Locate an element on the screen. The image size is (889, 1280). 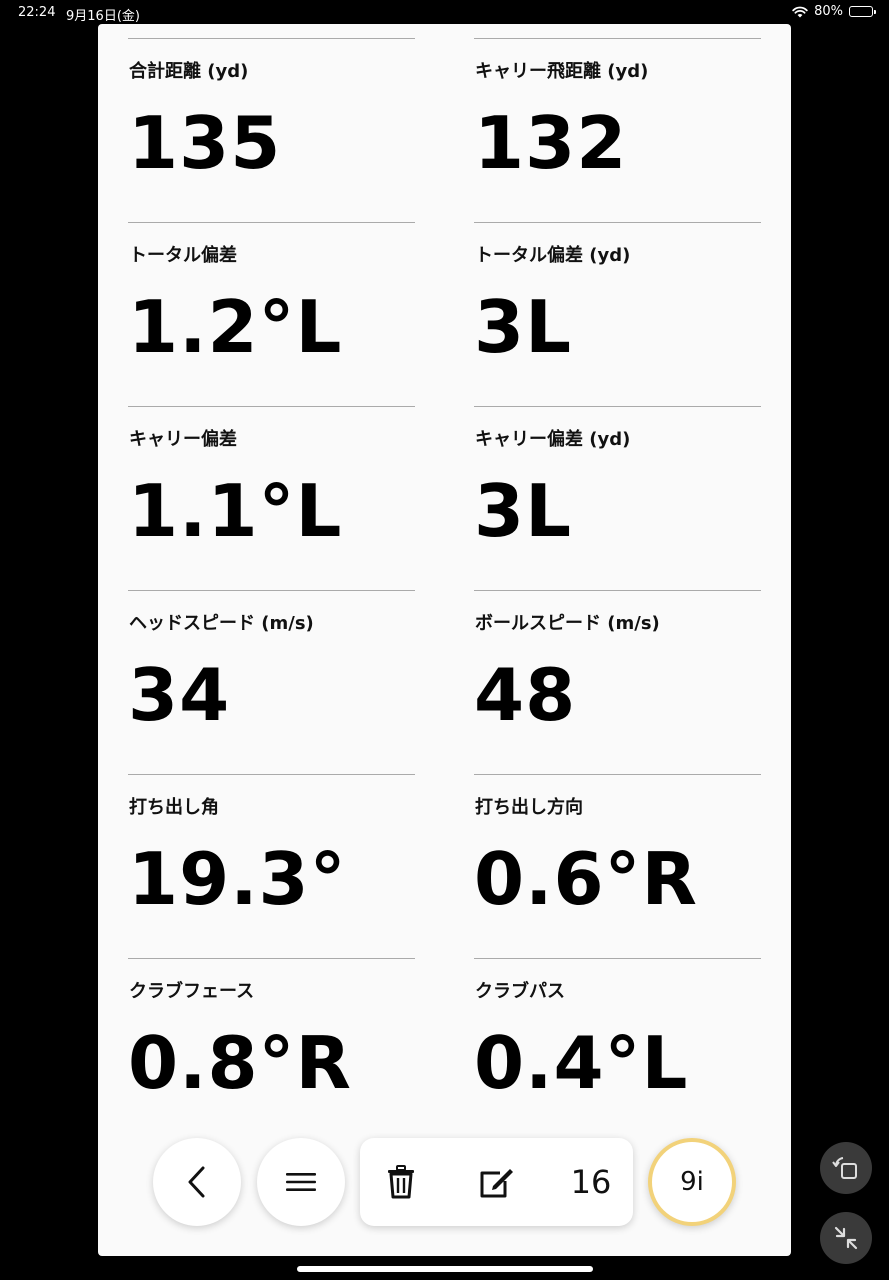
metric-carry-distance: キャリー飛距離 (yd) 132 is located at coordinates (617, 130).